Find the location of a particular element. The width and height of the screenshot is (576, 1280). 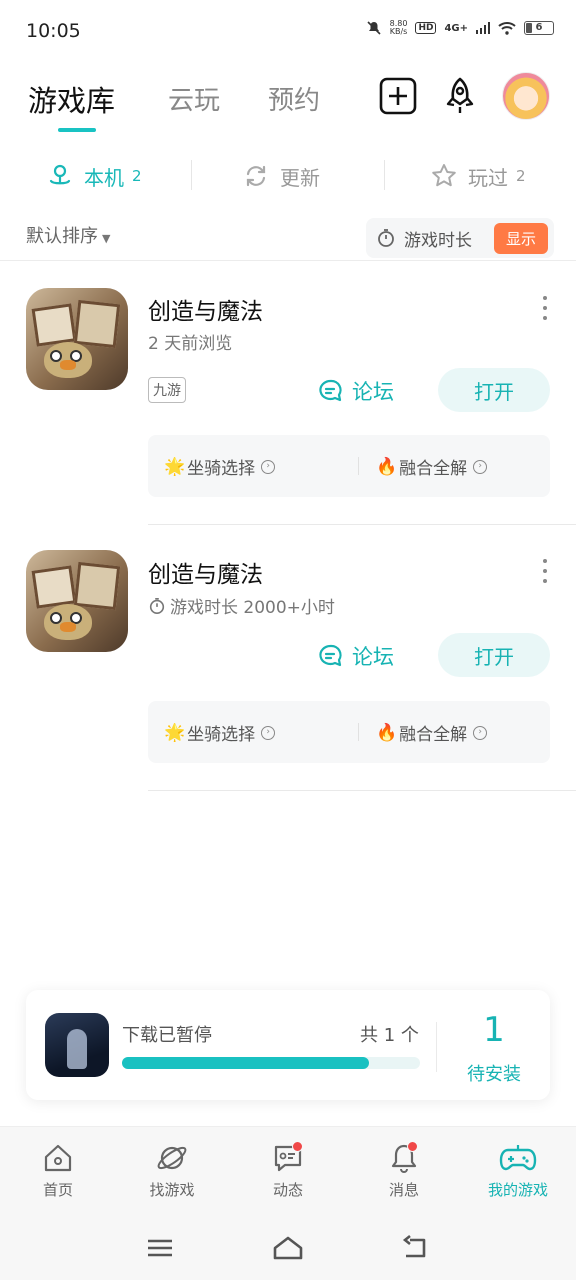

top-nav: 游戏库 云玩 预约 is located at coordinates (288, 102).